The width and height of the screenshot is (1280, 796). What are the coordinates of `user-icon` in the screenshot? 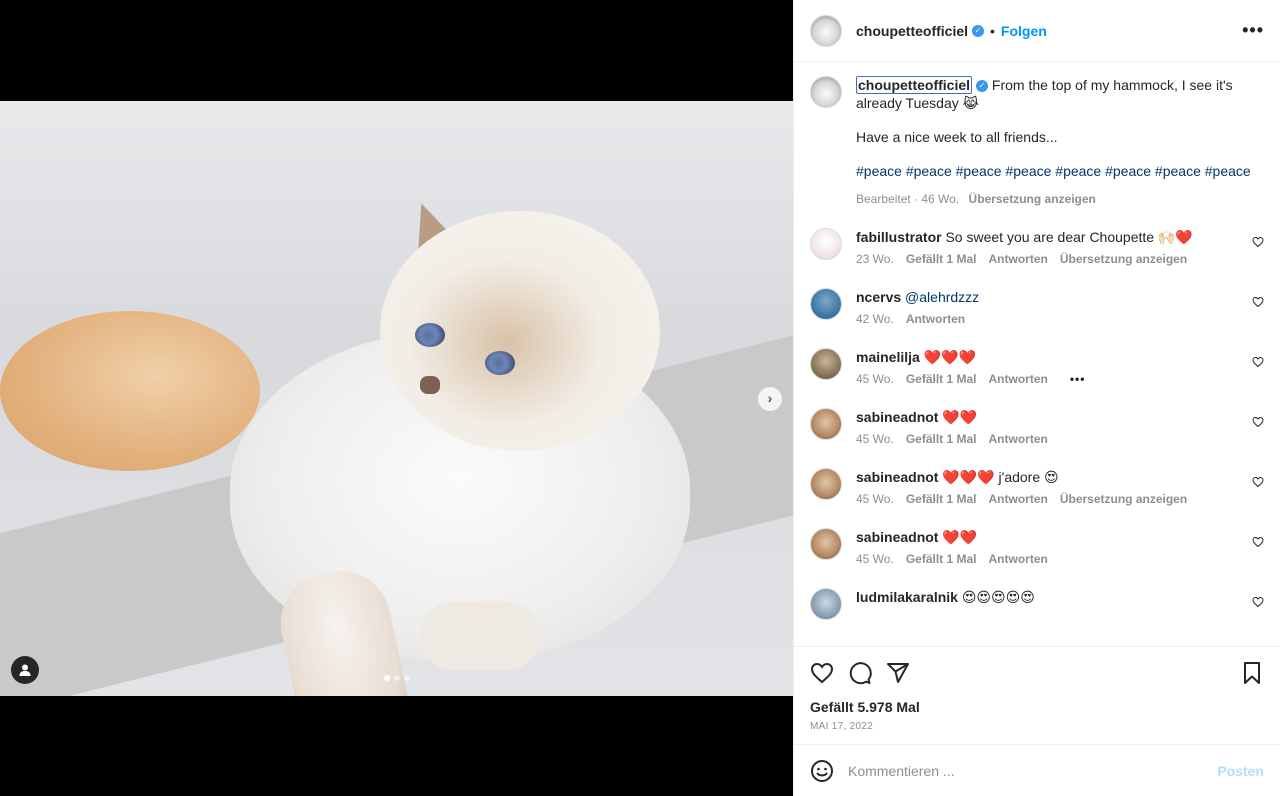 It's located at (25, 670).